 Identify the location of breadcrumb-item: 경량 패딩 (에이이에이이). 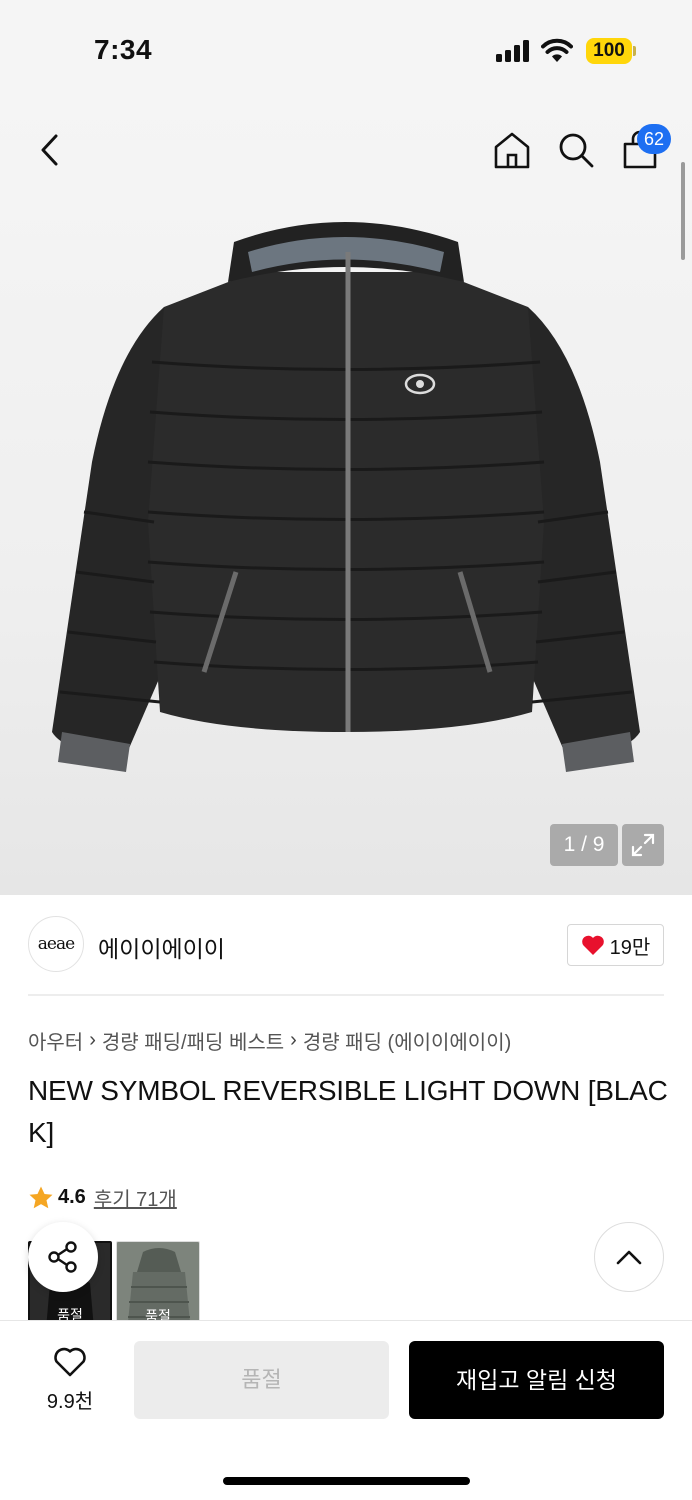
(407, 1040).